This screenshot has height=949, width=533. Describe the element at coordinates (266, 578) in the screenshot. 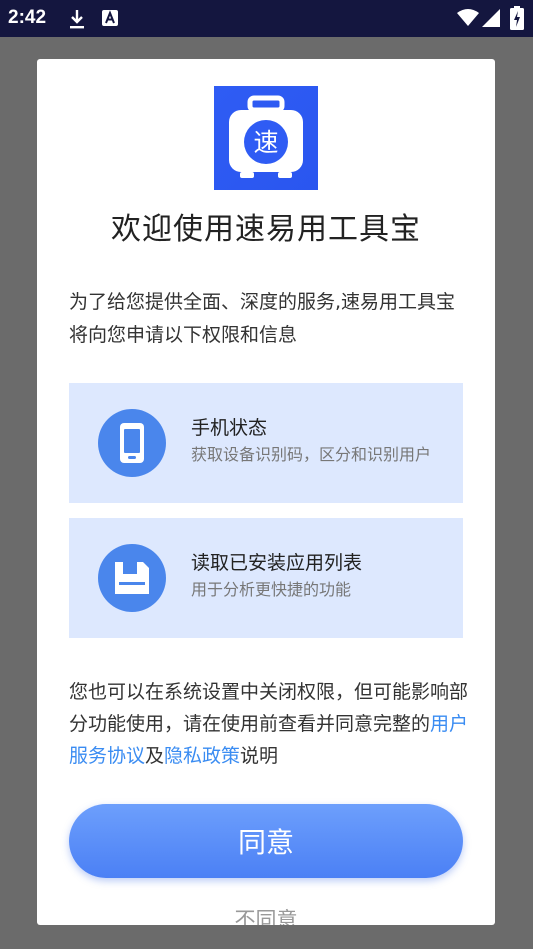

I see `permission-item-app-list: 读取已安装应用列表 用于分析更快捷的功能` at that location.